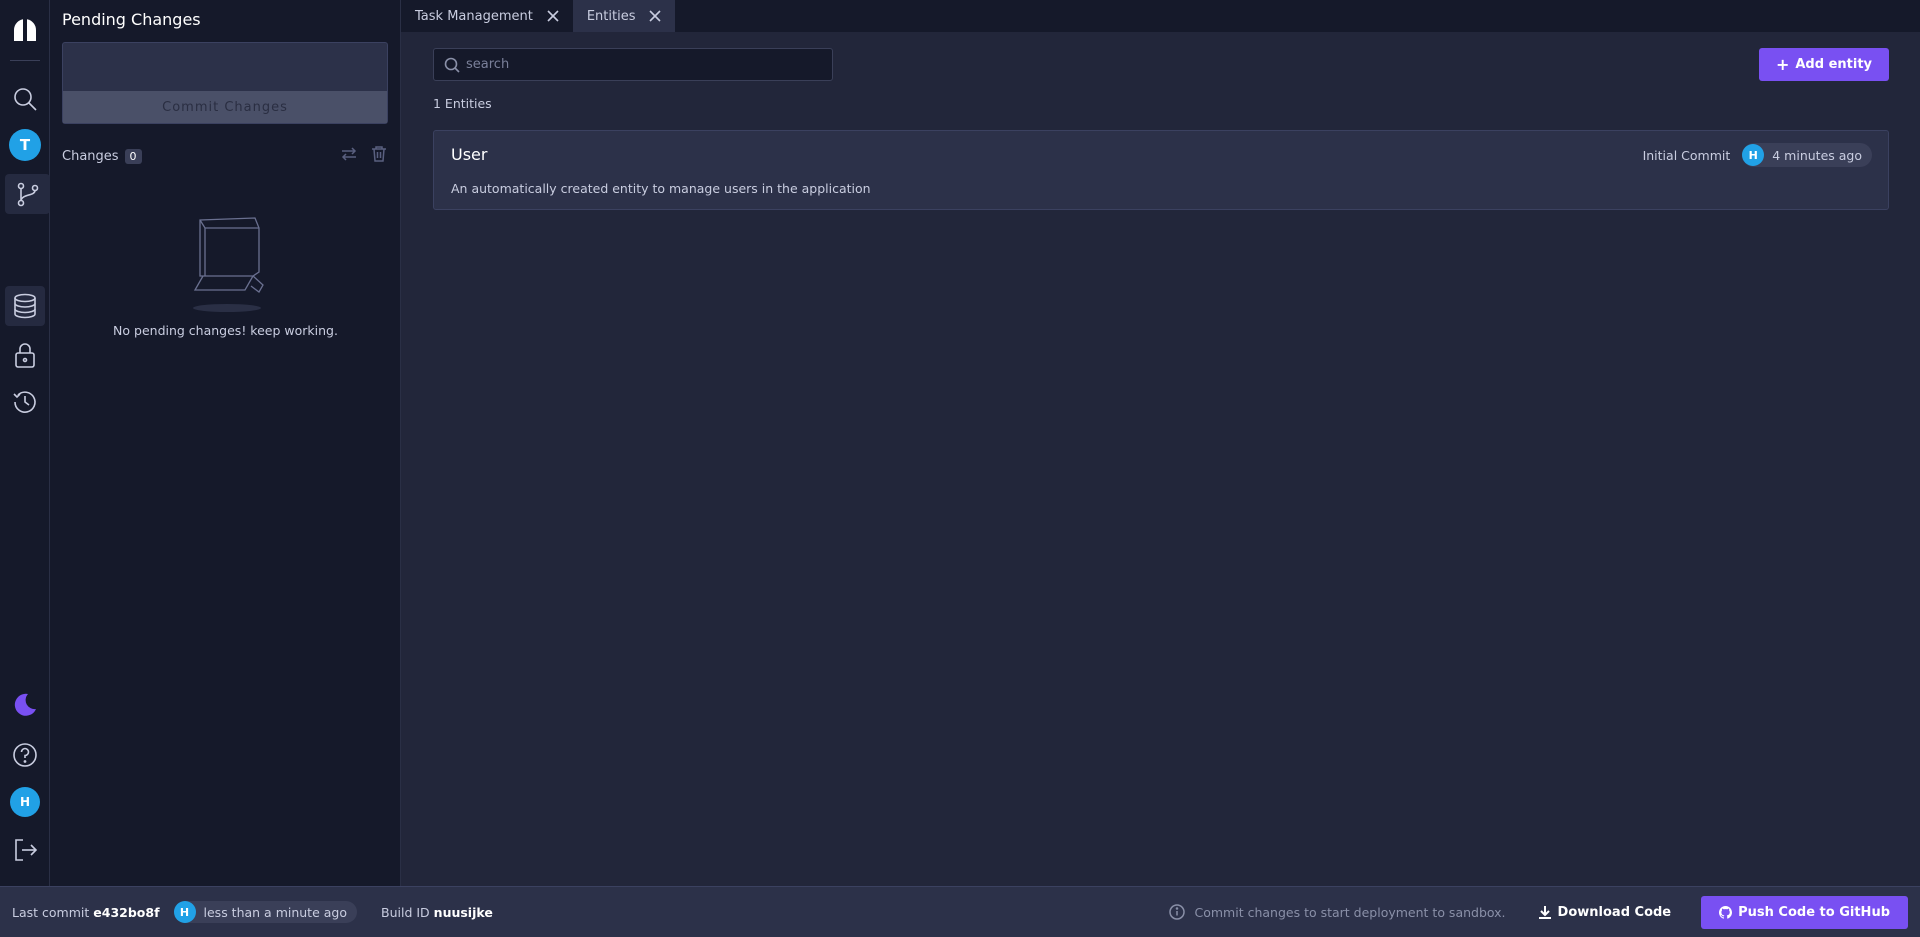  I want to click on logo-icon, so click(25, 30).